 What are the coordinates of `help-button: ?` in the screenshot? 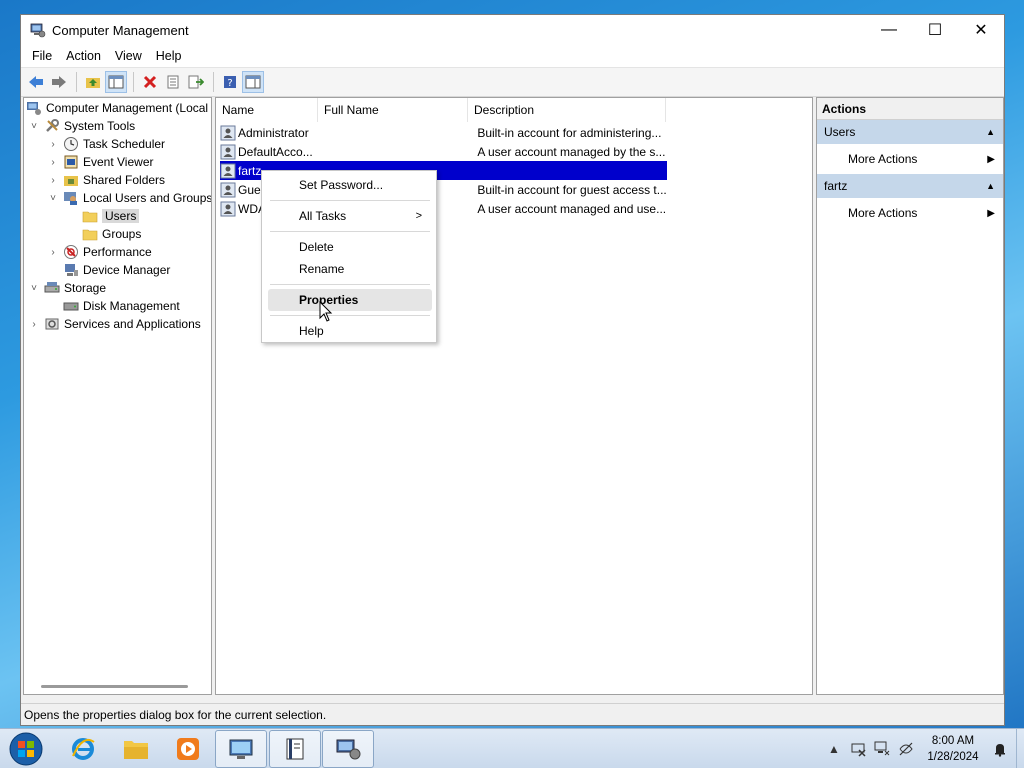 It's located at (230, 82).